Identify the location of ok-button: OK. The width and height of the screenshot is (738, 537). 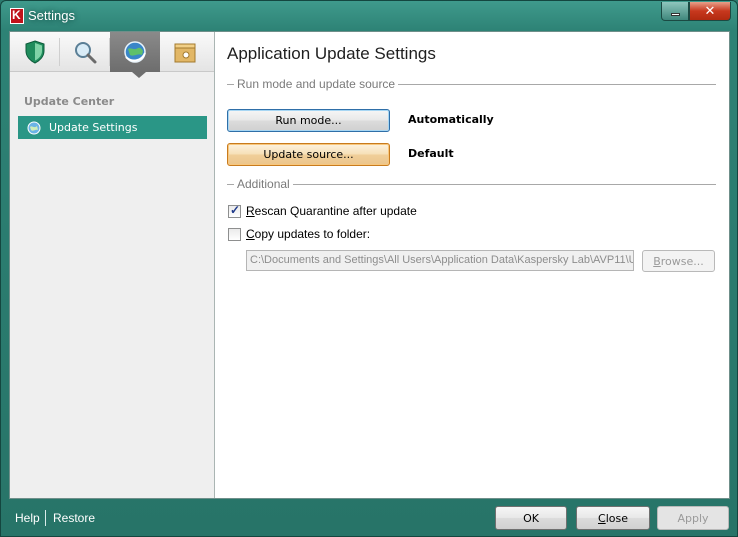
(531, 518).